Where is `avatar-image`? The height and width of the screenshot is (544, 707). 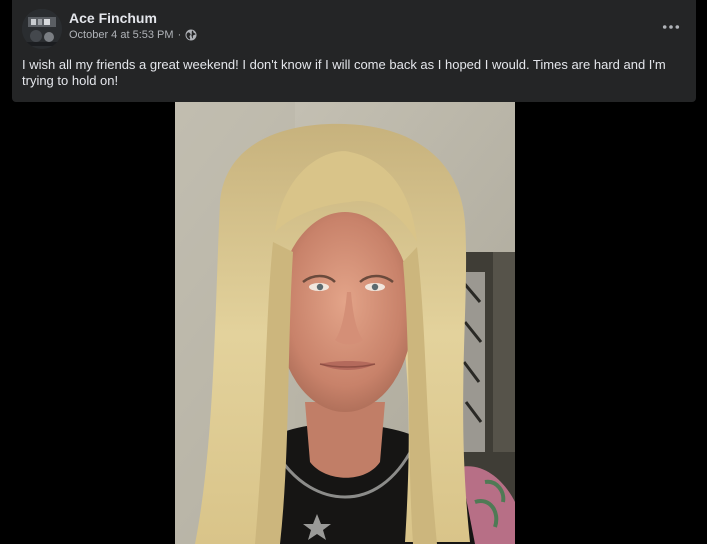 avatar-image is located at coordinates (42, 29).